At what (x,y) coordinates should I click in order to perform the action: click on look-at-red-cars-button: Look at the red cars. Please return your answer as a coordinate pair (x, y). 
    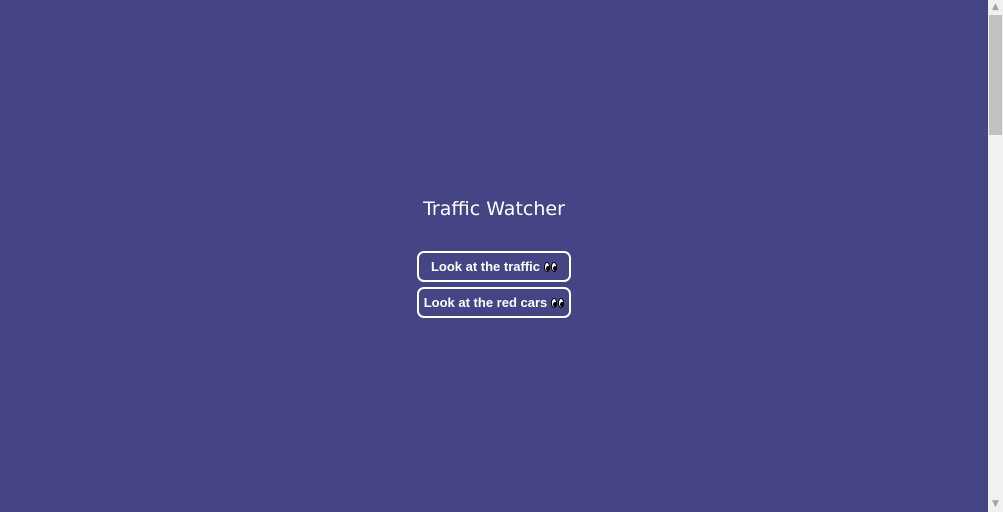
    Looking at the image, I should click on (494, 302).